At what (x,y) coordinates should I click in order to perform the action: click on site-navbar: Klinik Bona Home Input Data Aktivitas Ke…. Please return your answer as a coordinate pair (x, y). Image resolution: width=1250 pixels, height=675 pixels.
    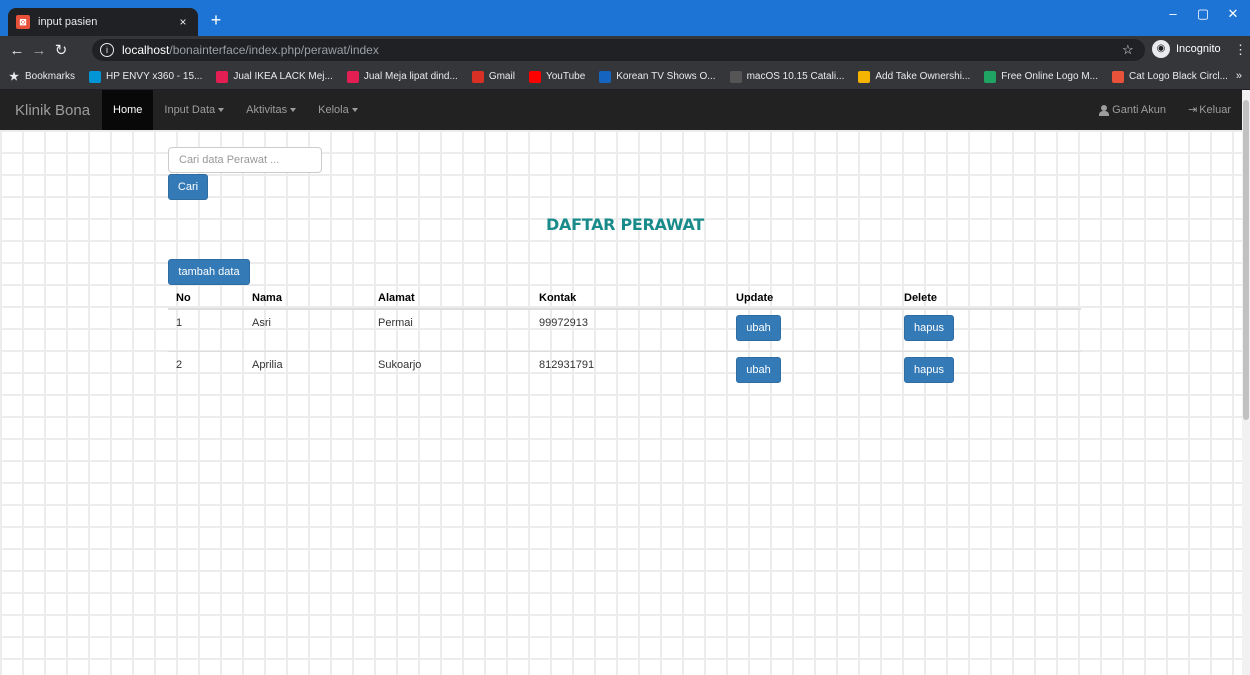
    Looking at the image, I should click on (621, 110).